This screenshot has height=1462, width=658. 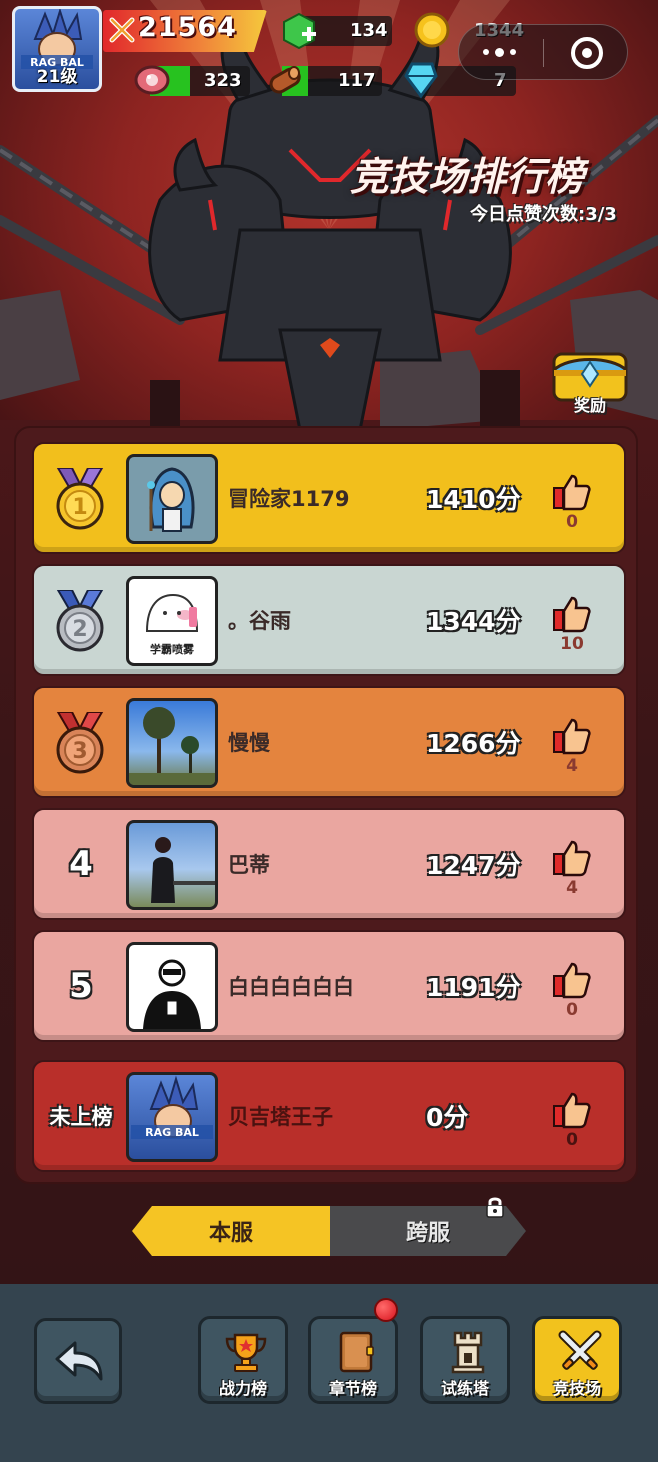 I want to click on meat-value: 323, so click(x=223, y=80).